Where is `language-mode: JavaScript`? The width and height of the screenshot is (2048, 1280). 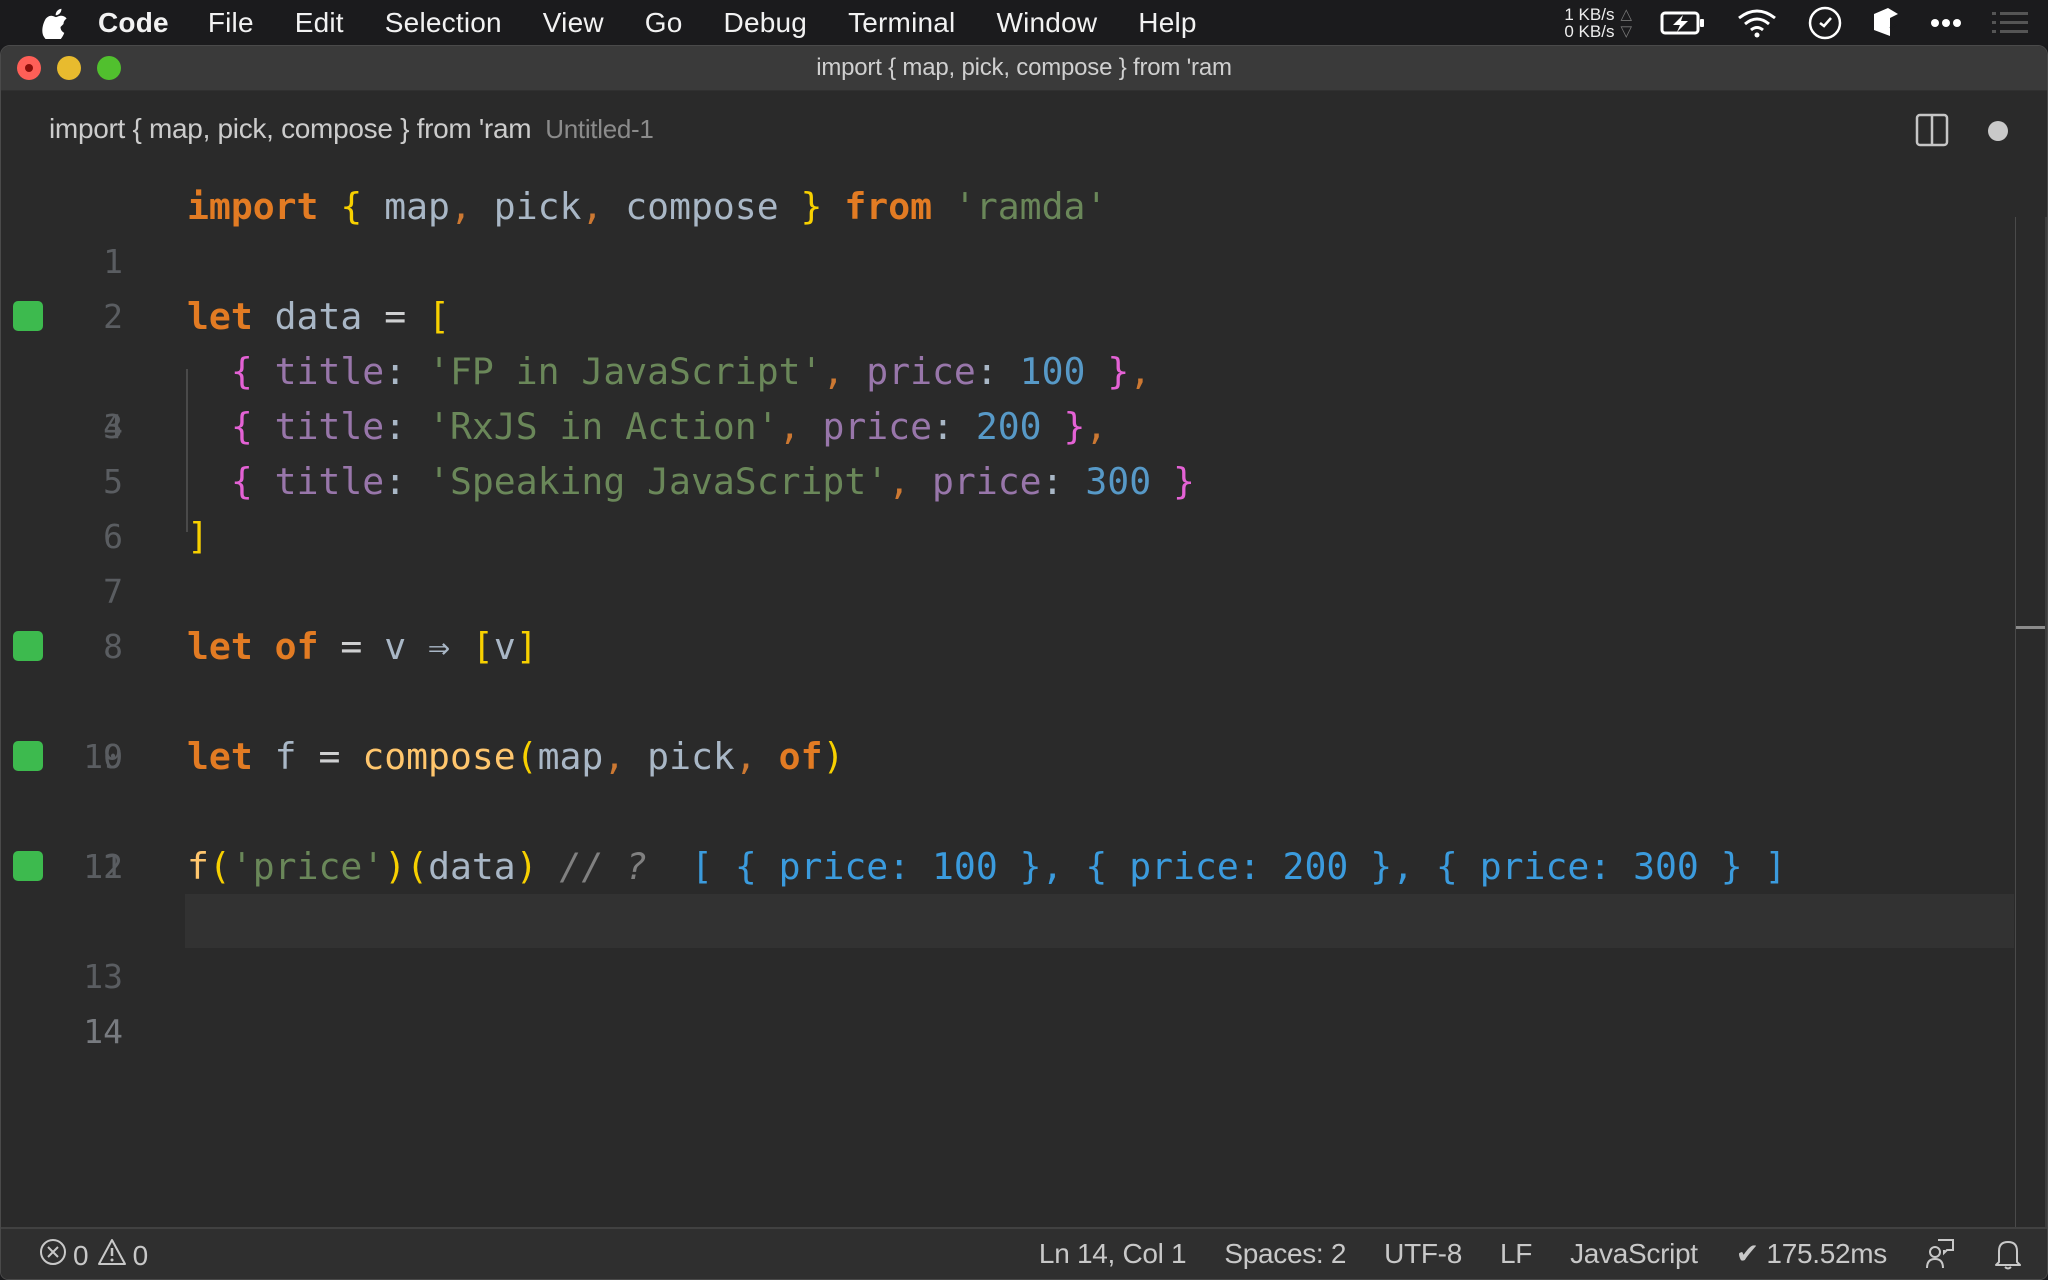 language-mode: JavaScript is located at coordinates (1634, 1254).